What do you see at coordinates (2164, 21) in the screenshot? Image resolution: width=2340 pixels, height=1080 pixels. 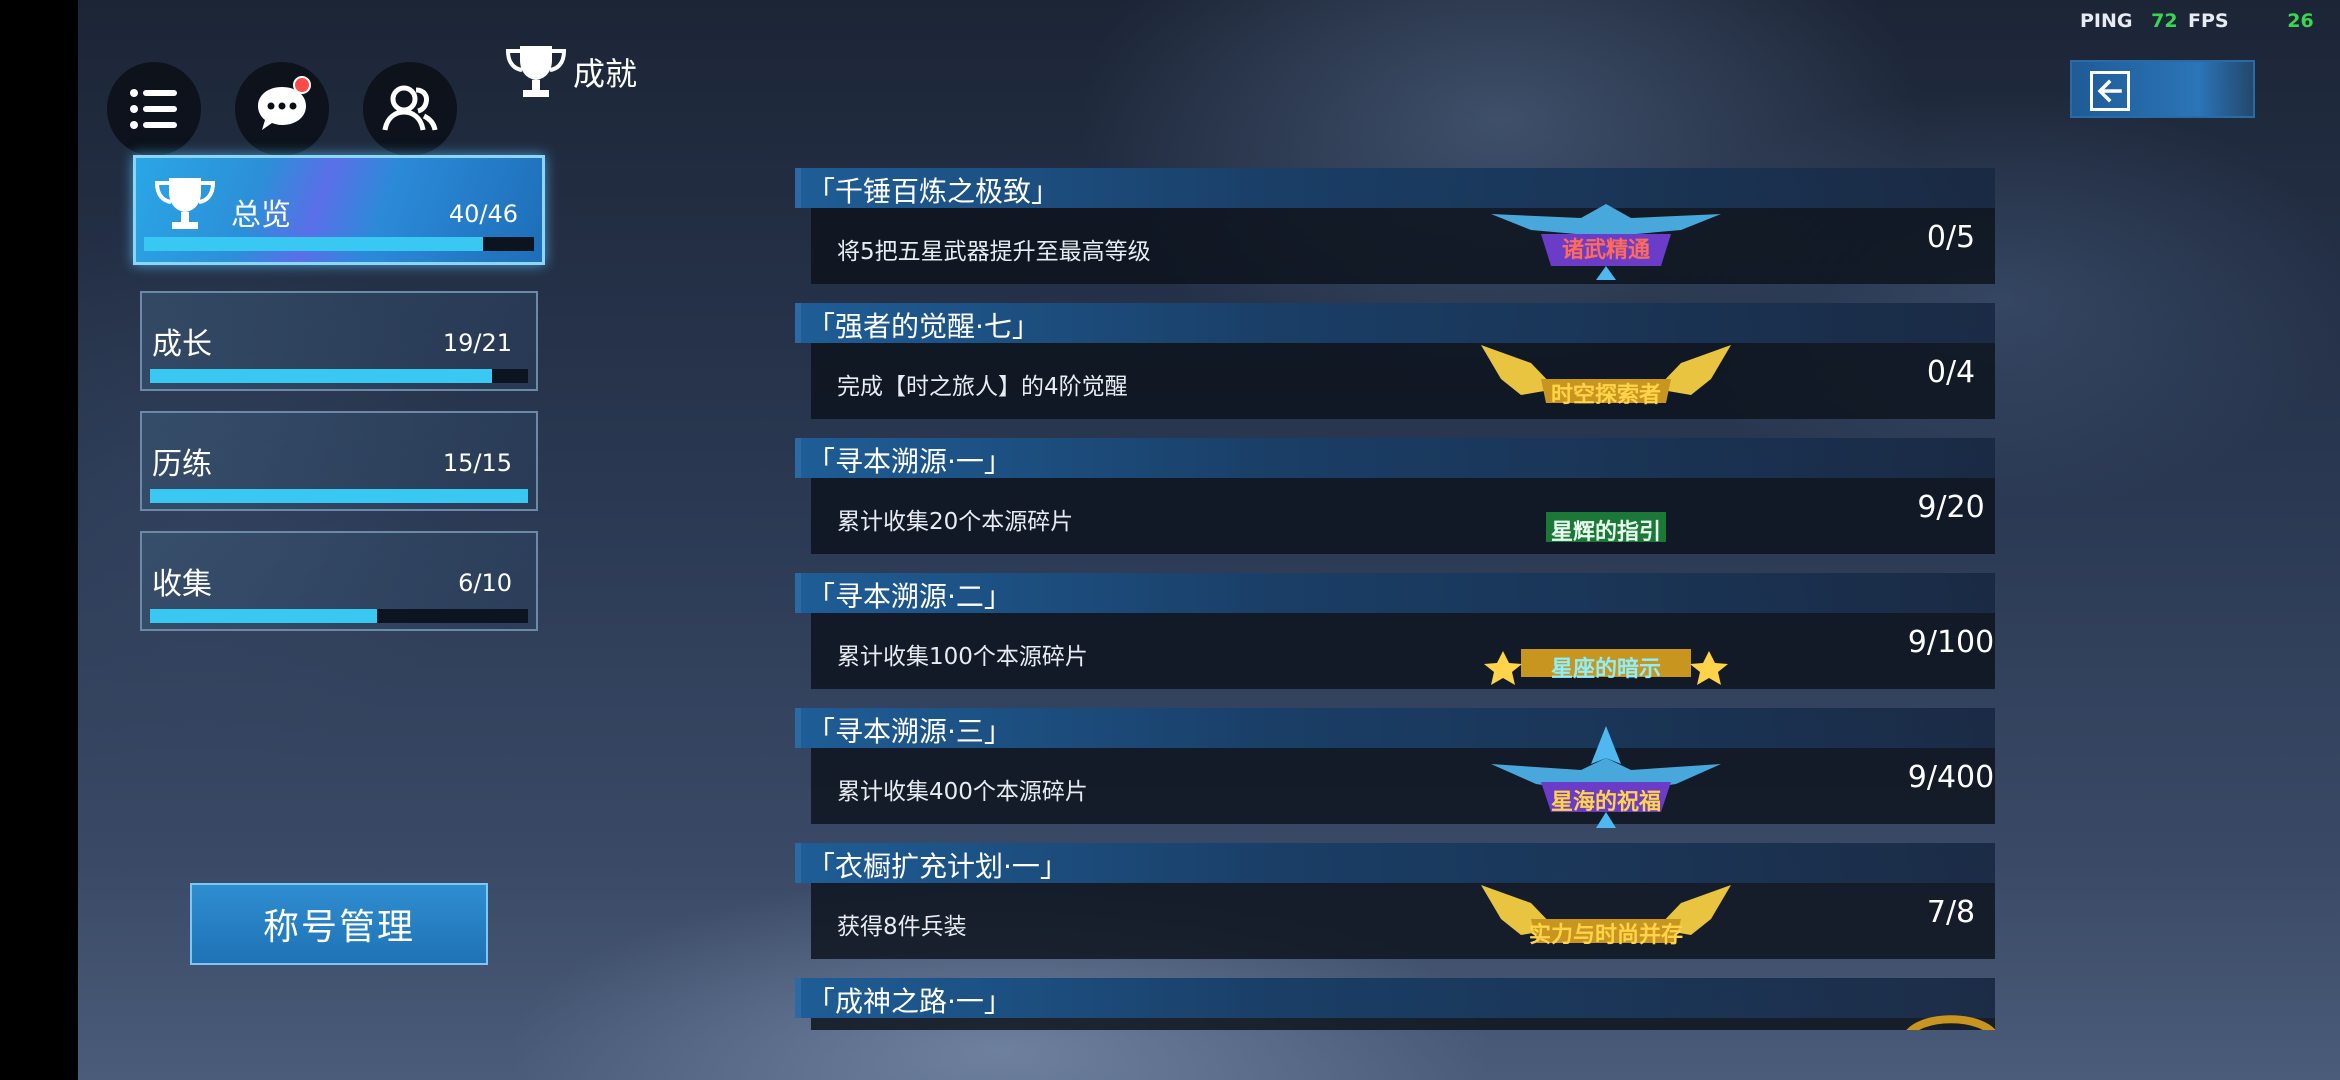 I see `ping-value: 72` at bounding box center [2164, 21].